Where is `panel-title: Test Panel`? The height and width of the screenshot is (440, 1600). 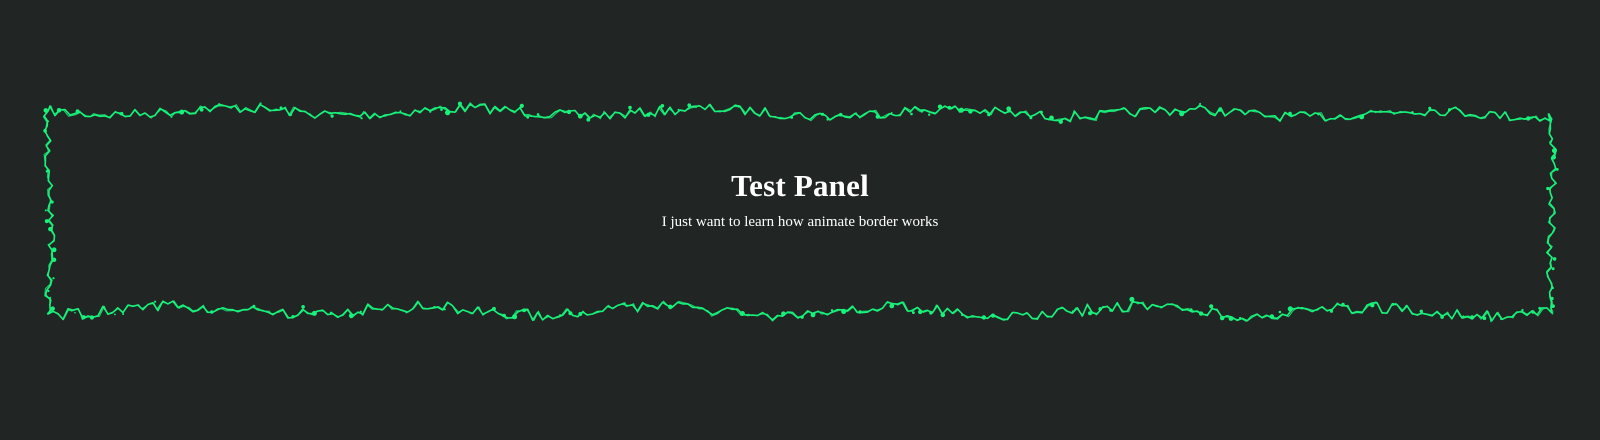 panel-title: Test Panel is located at coordinates (800, 185).